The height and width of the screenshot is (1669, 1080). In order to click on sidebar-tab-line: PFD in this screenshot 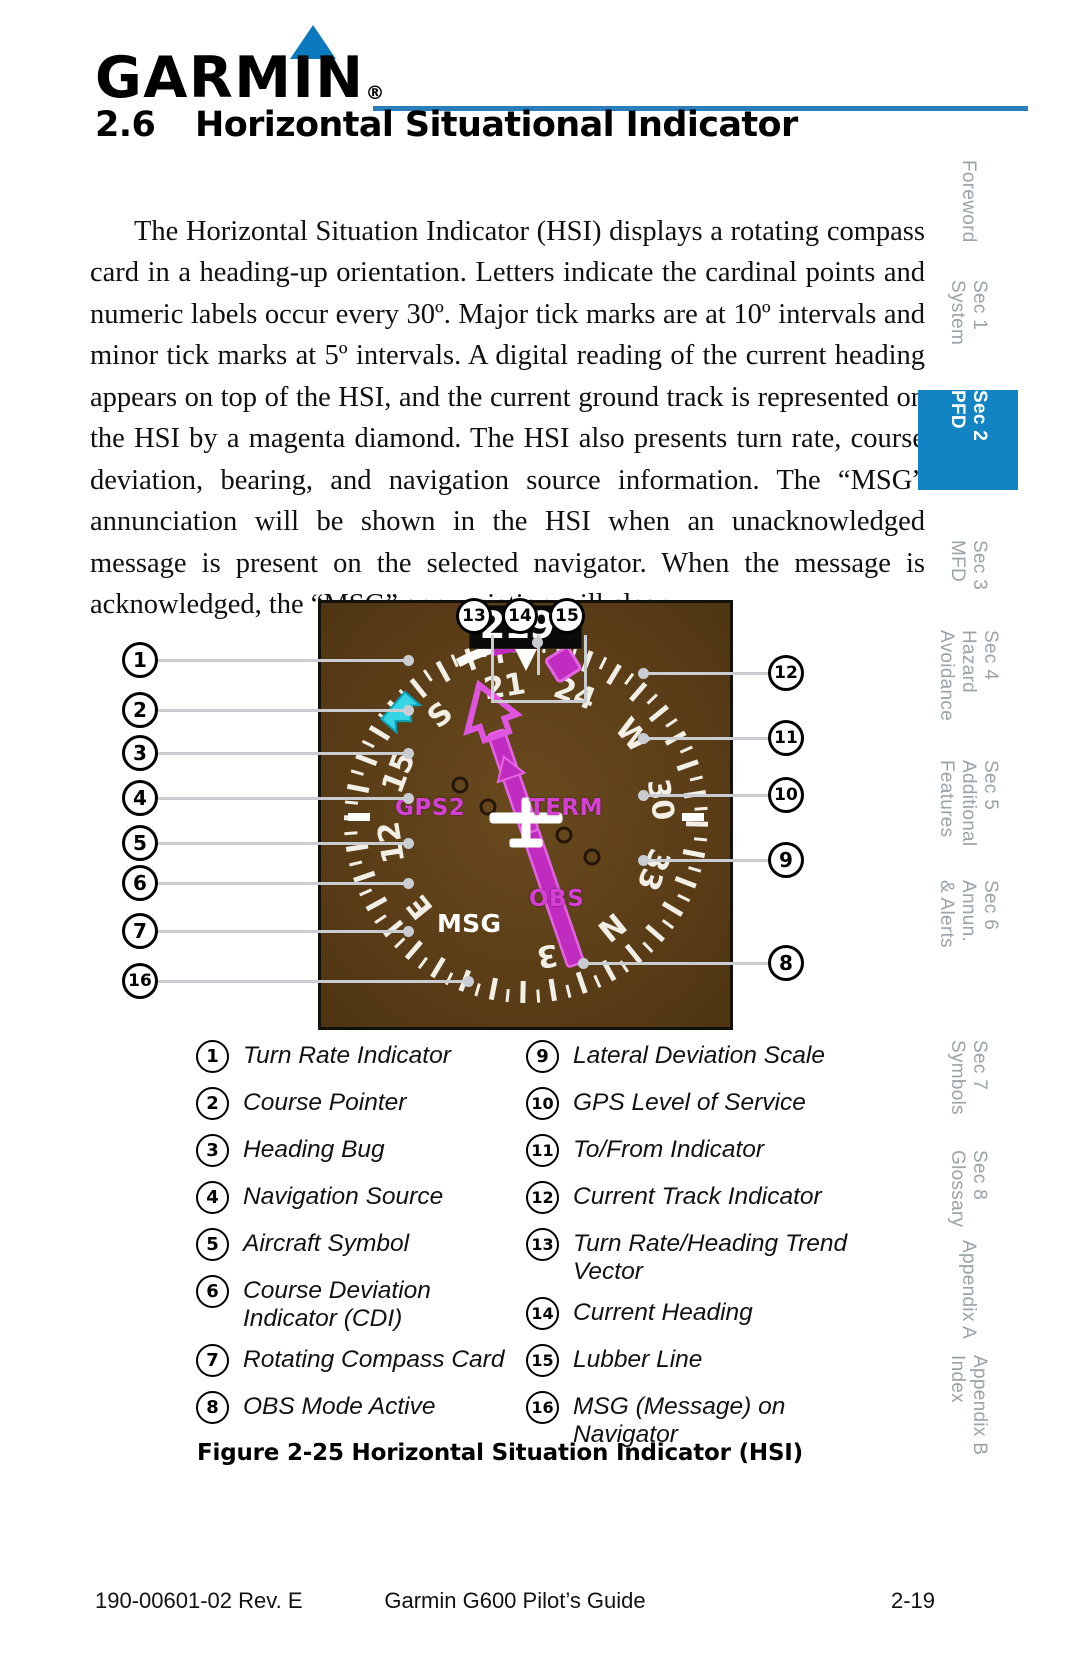, I will do `click(957, 409)`.